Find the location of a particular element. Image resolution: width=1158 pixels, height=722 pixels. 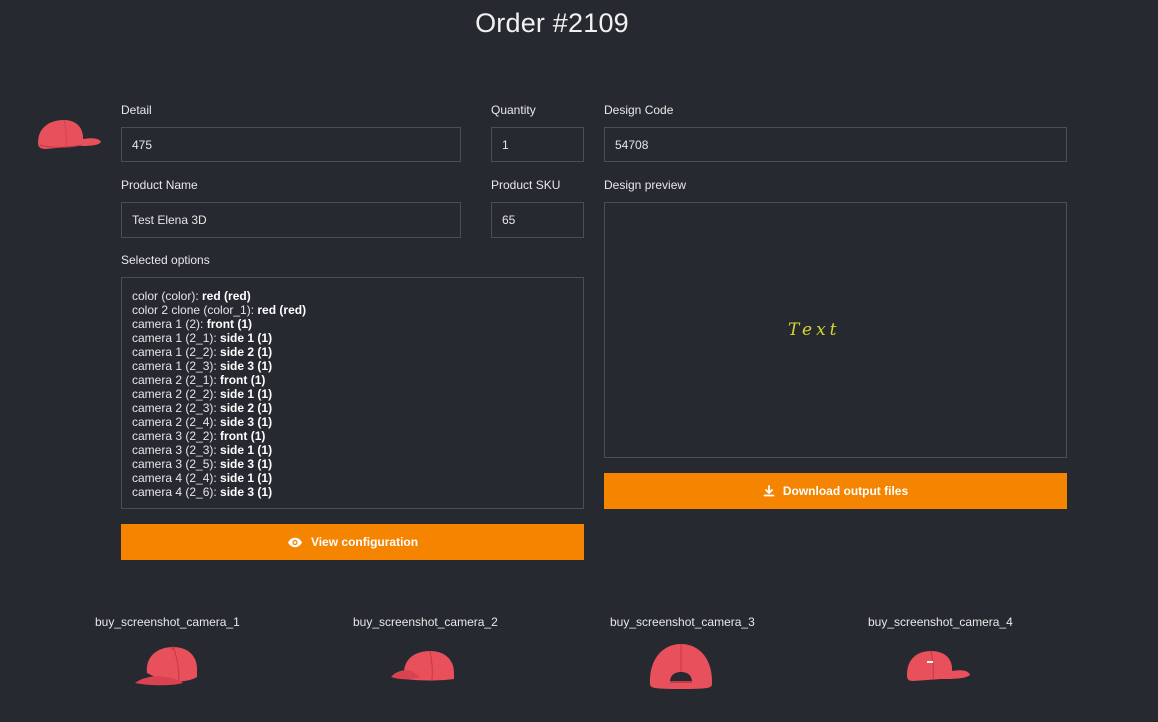

detail-label: Detail is located at coordinates (136, 110).